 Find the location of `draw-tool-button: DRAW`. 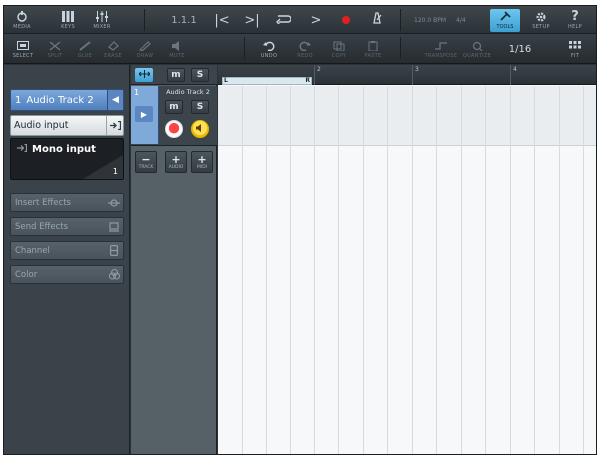

draw-tool-button: DRAW is located at coordinates (145, 49).